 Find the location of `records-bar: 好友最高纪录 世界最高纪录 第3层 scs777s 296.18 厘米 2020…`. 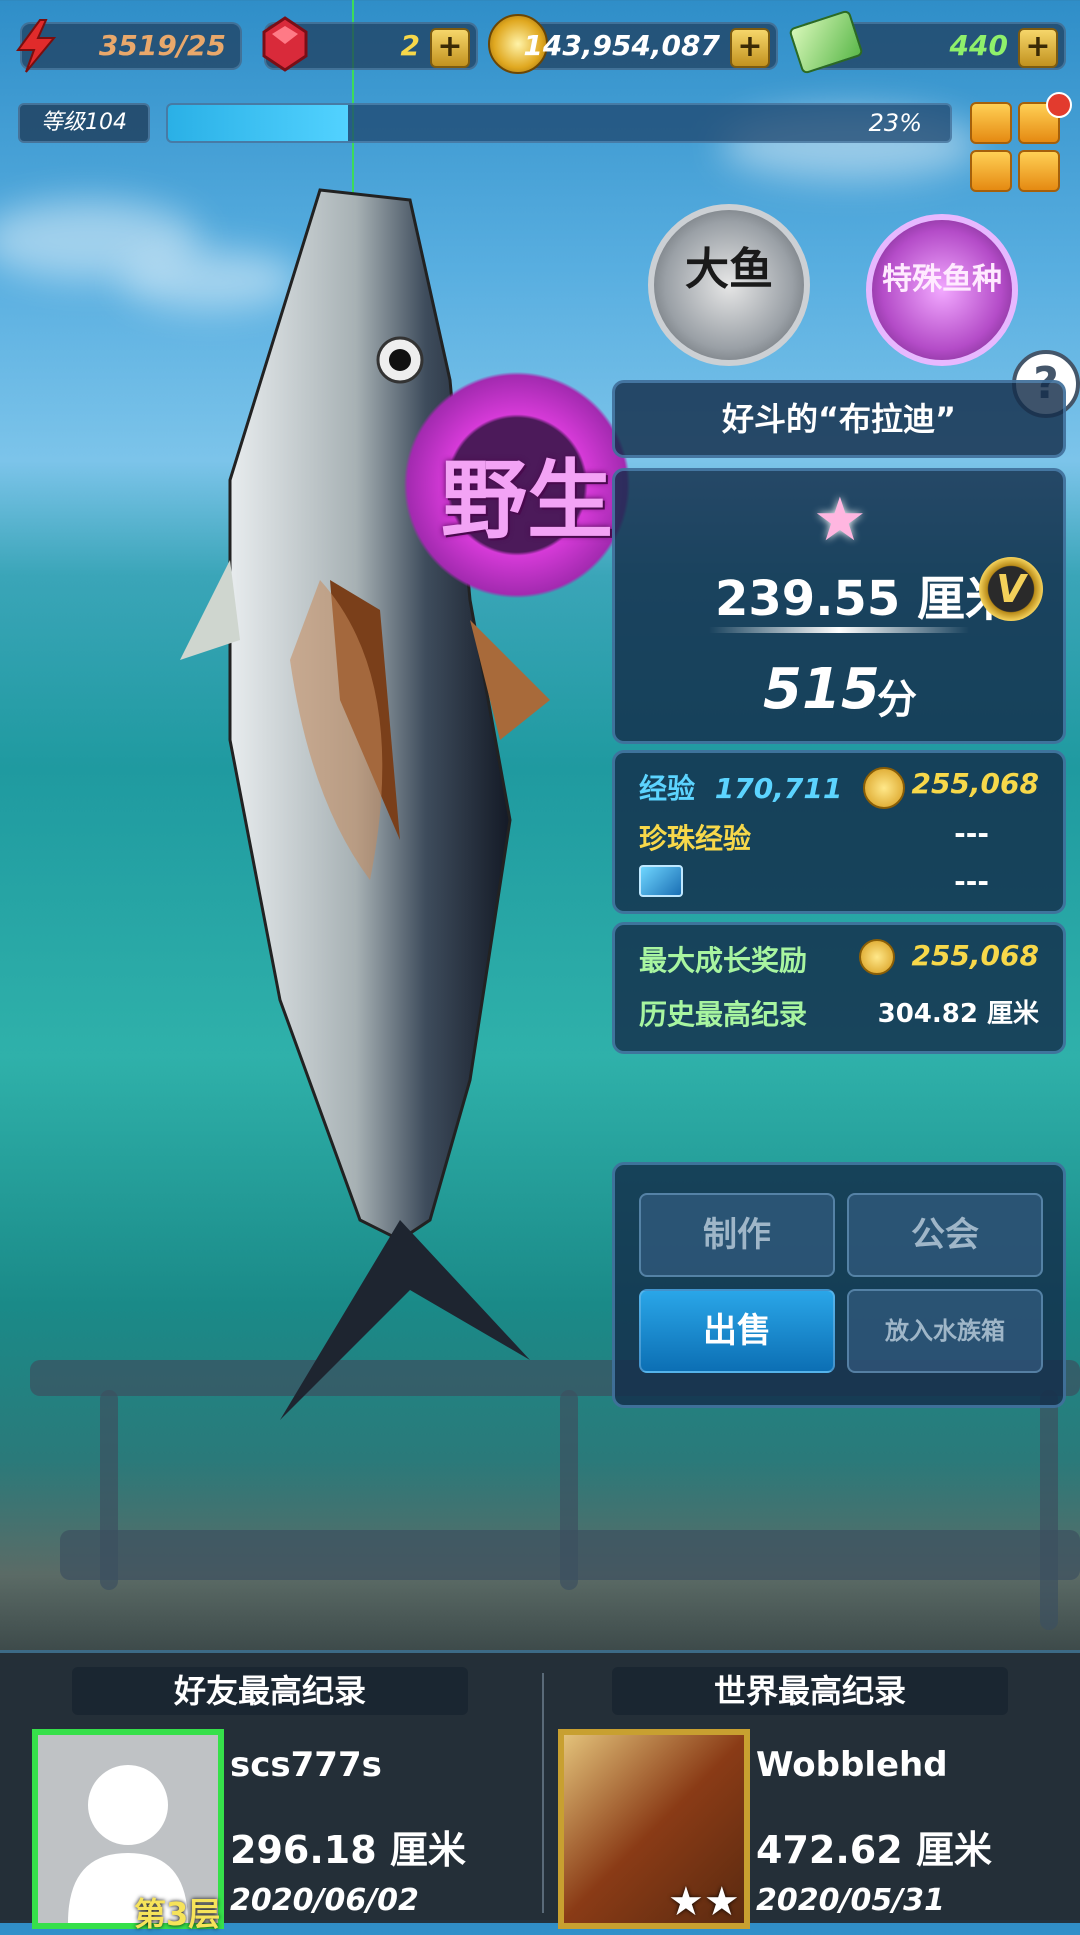

records-bar: 好友最高纪录 世界最高纪录 第3层 scs777s 296.18 厘米 2020… is located at coordinates (540, 1791).